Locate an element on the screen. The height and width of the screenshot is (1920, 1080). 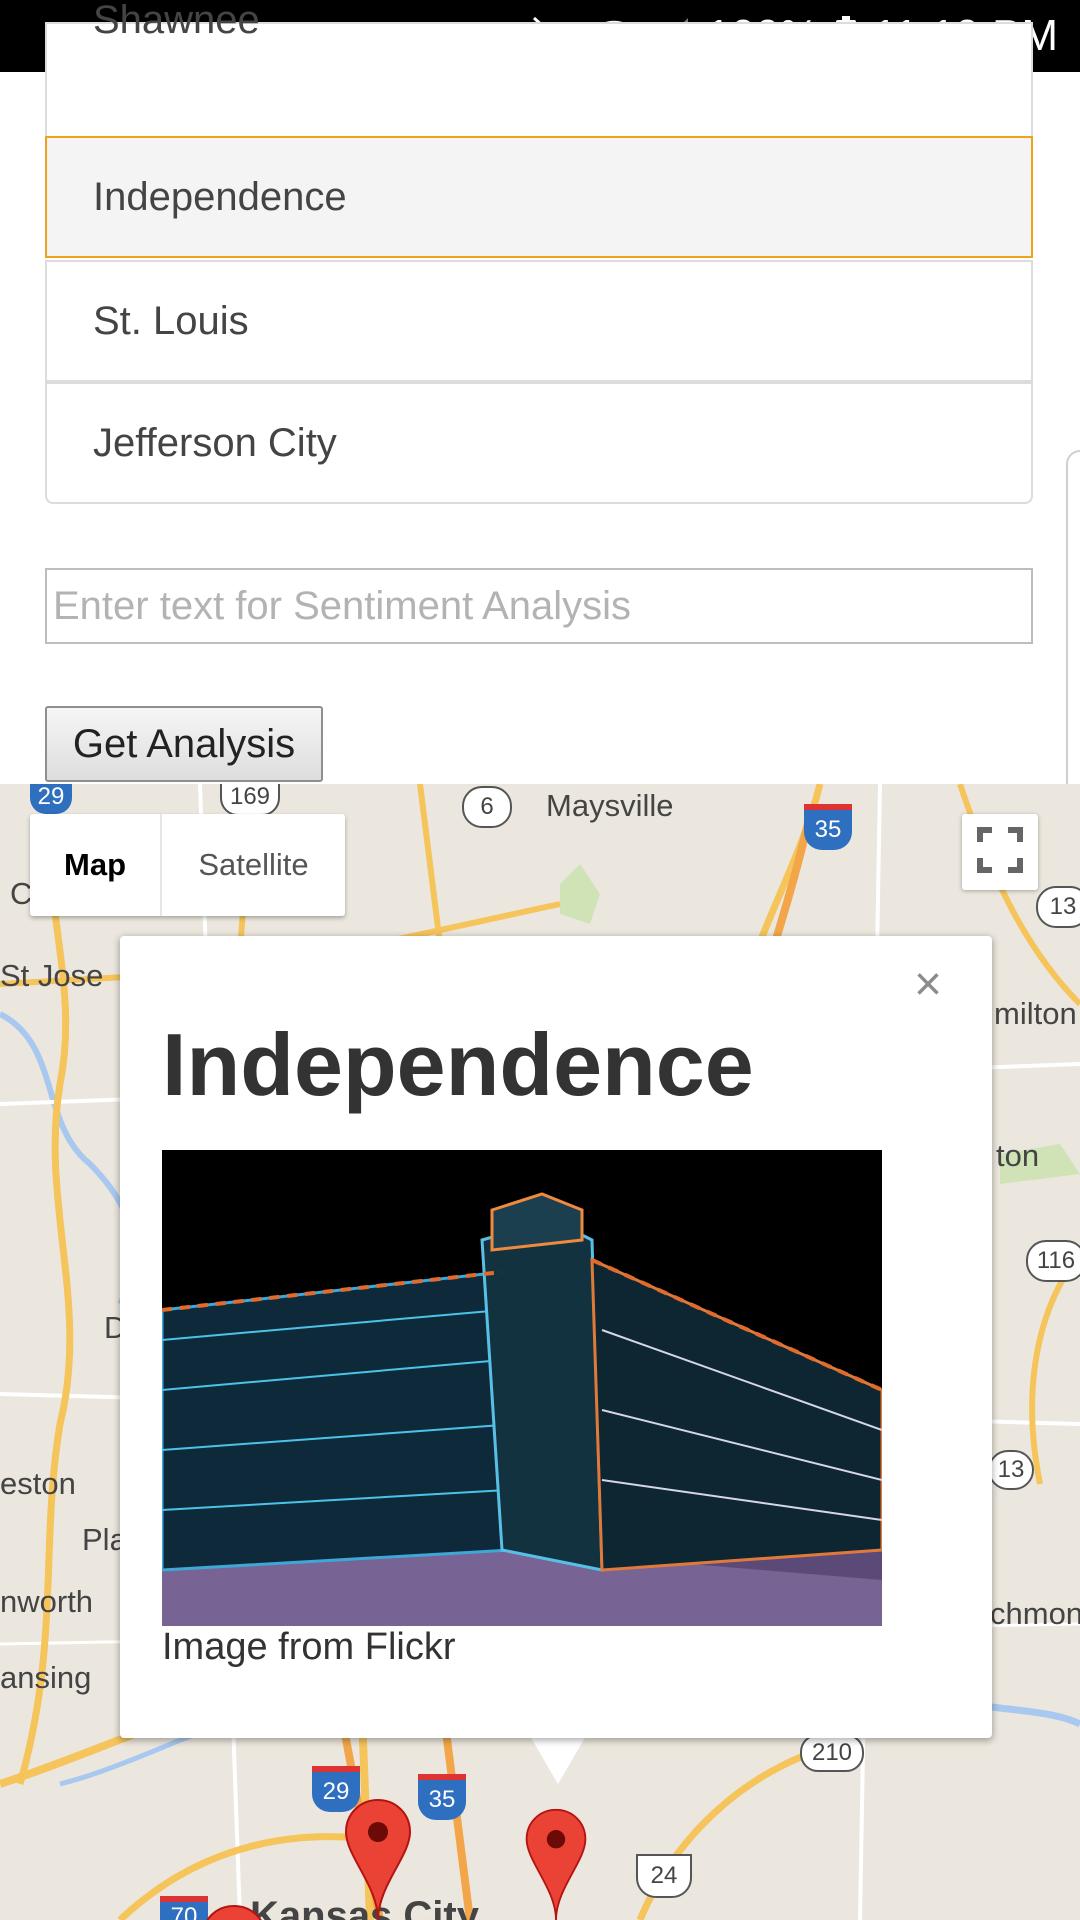
route-shield-210: 210 is located at coordinates (832, 1753).